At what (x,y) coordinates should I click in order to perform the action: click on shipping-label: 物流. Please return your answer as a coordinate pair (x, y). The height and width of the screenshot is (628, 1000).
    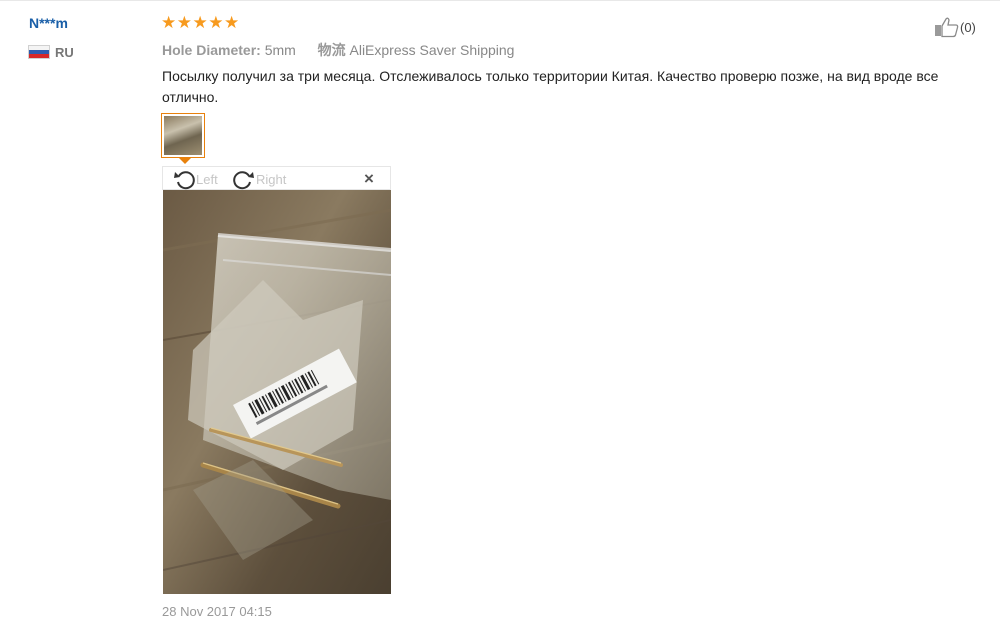
    Looking at the image, I should click on (331, 50).